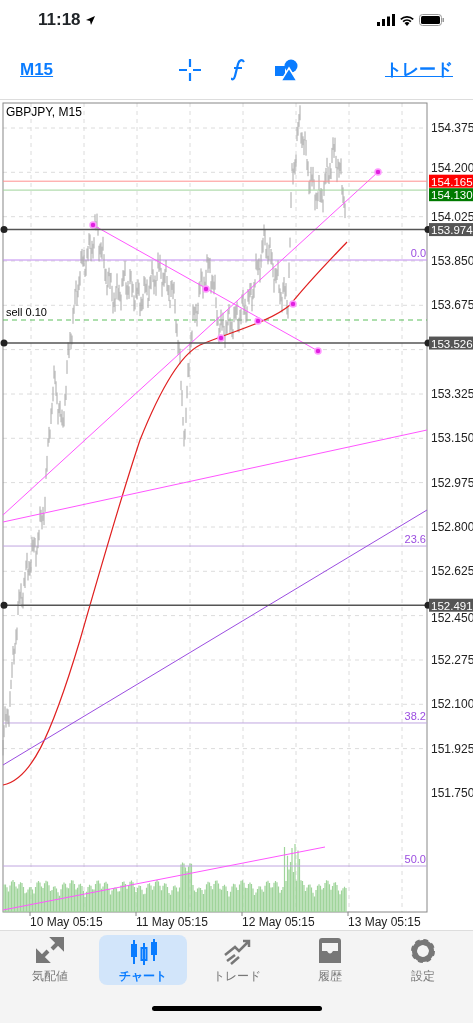 The width and height of the screenshot is (473, 1023). I want to click on time-axis-label: 10 May 05:15, so click(66, 922).